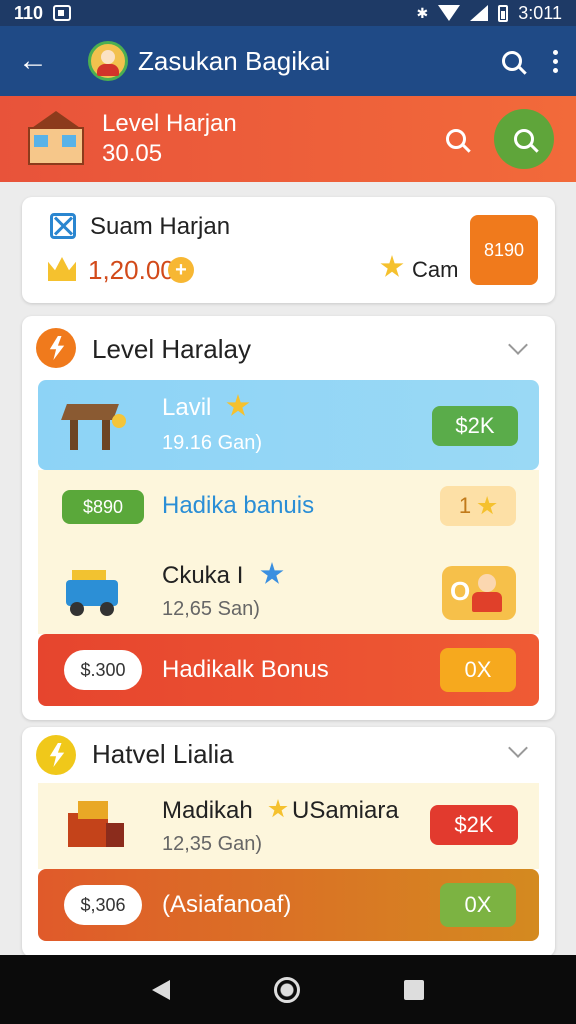  Describe the element at coordinates (187, 407) in the screenshot. I see `row-title: Lavil` at that location.